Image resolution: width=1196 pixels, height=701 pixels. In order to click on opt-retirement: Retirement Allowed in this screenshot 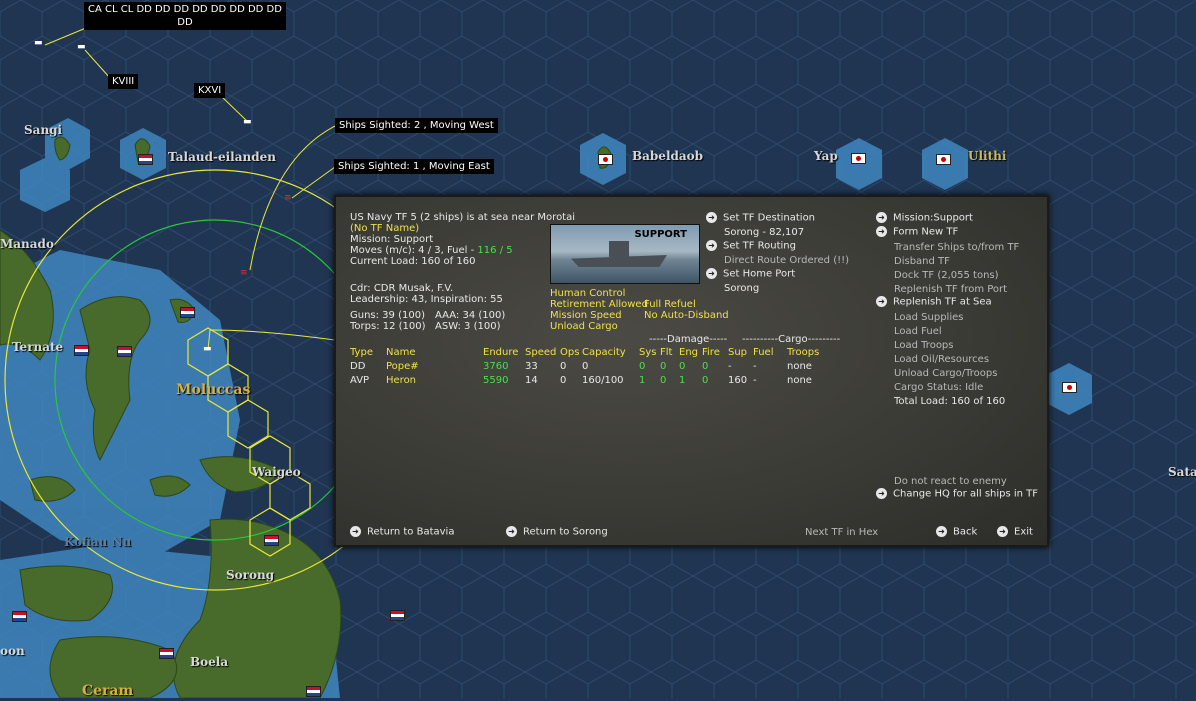, I will do `click(599, 304)`.